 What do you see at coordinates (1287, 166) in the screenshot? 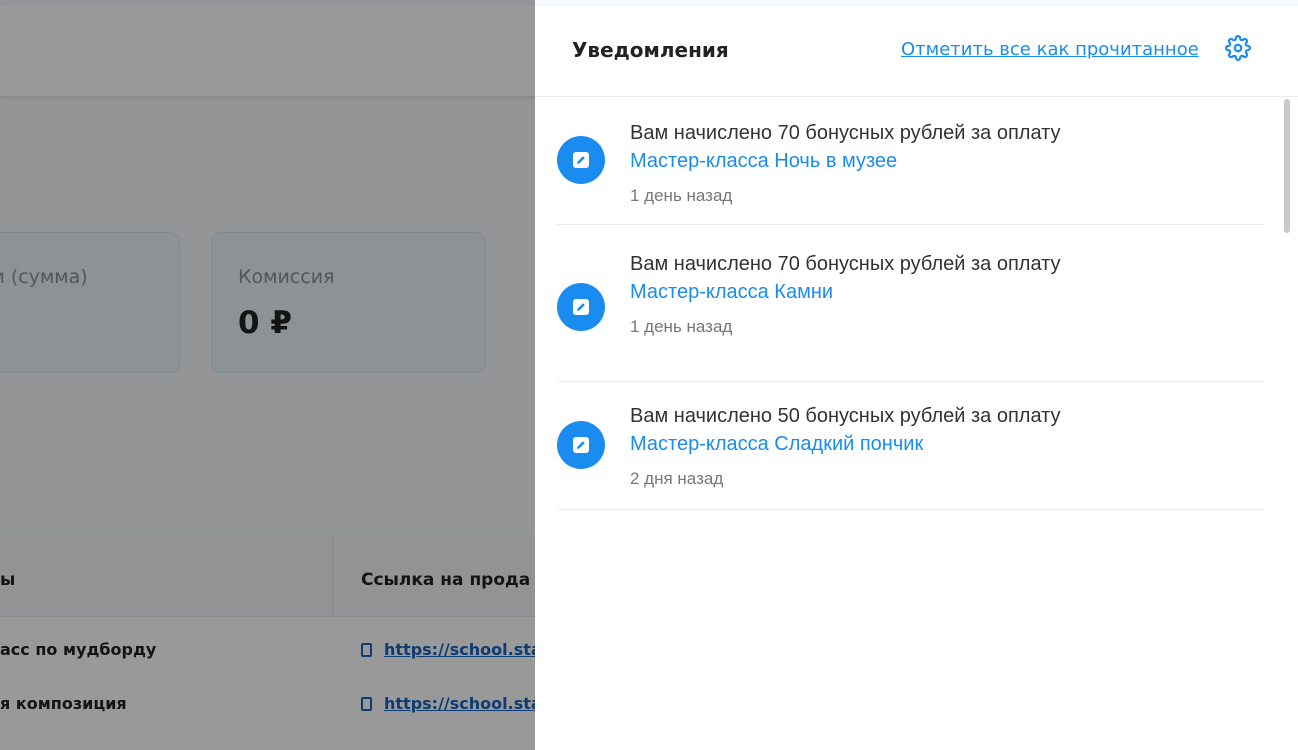
I see `scroll-thumb` at bounding box center [1287, 166].